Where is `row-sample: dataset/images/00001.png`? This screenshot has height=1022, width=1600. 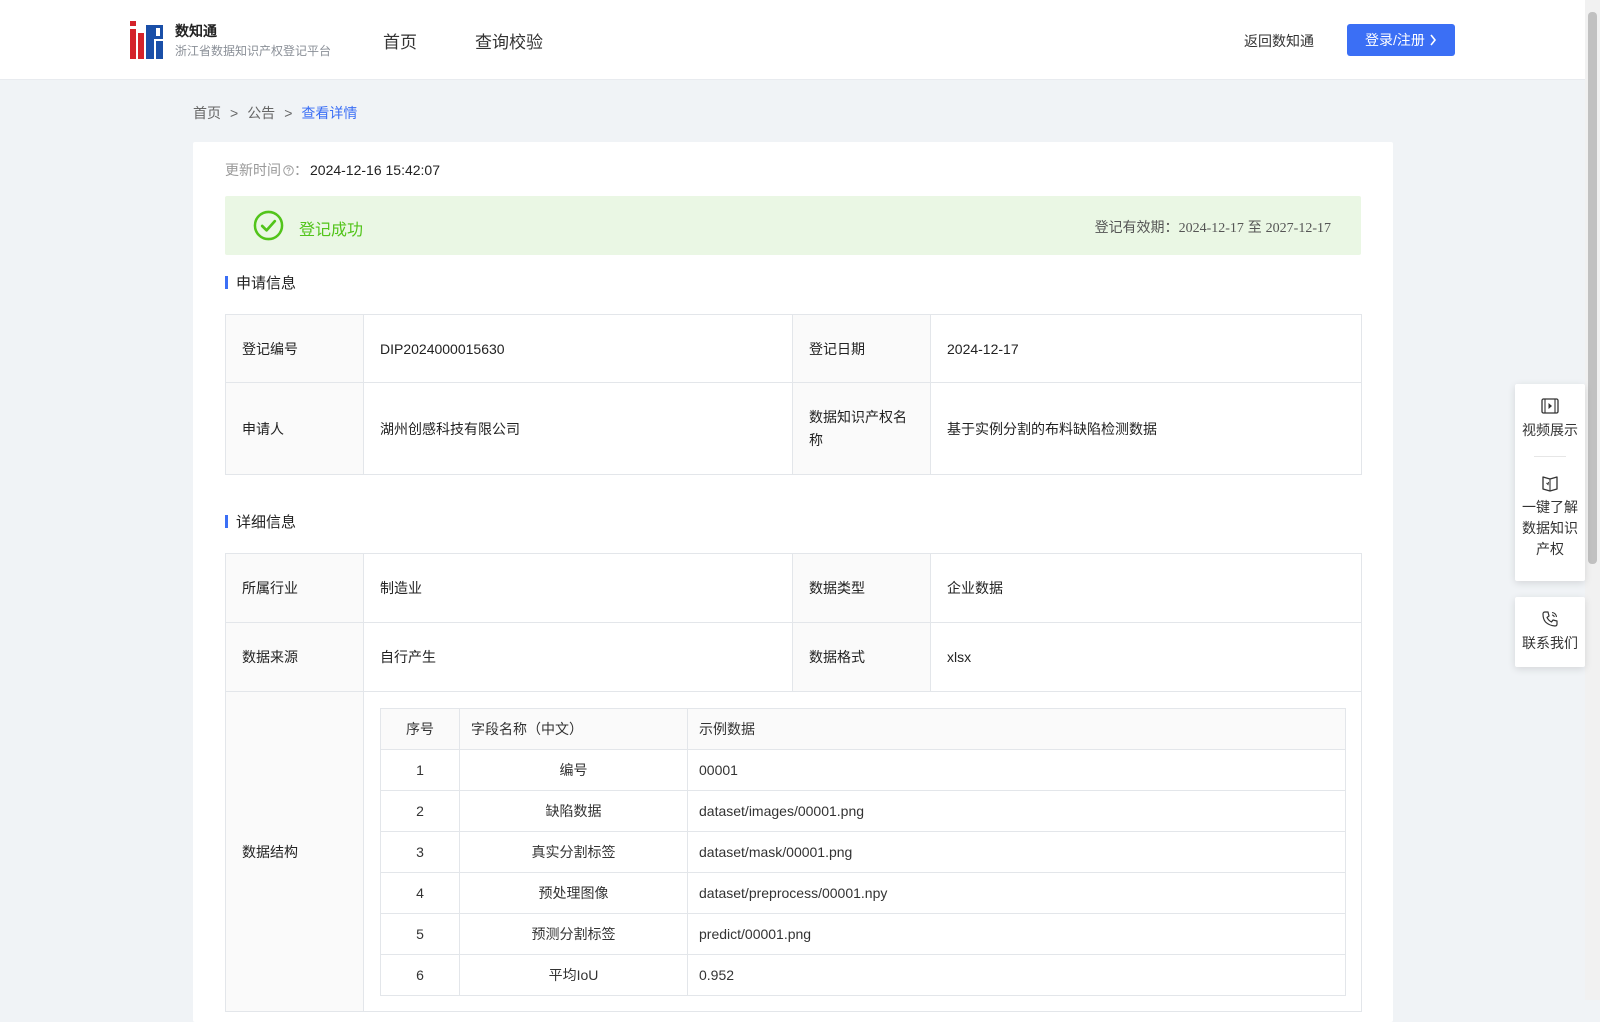
row-sample: dataset/images/00001.png is located at coordinates (1016, 811).